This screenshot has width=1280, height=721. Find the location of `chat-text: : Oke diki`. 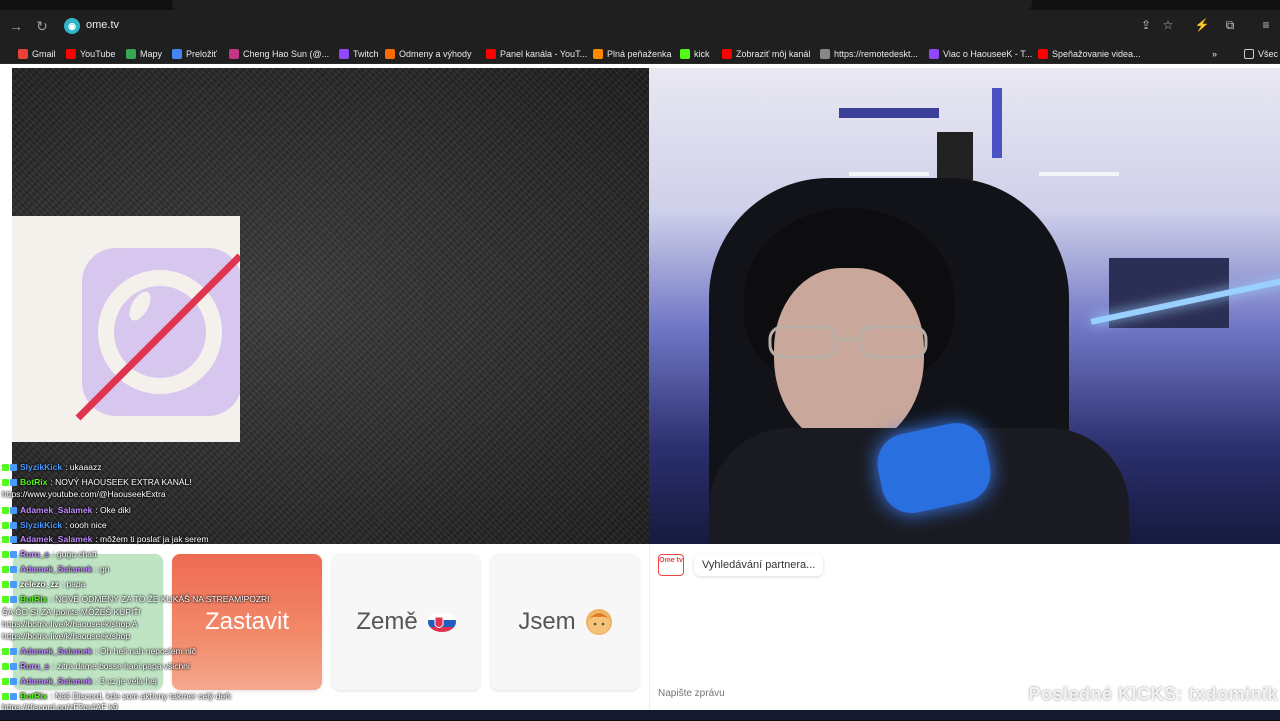

chat-text: : Oke diki is located at coordinates (113, 510).